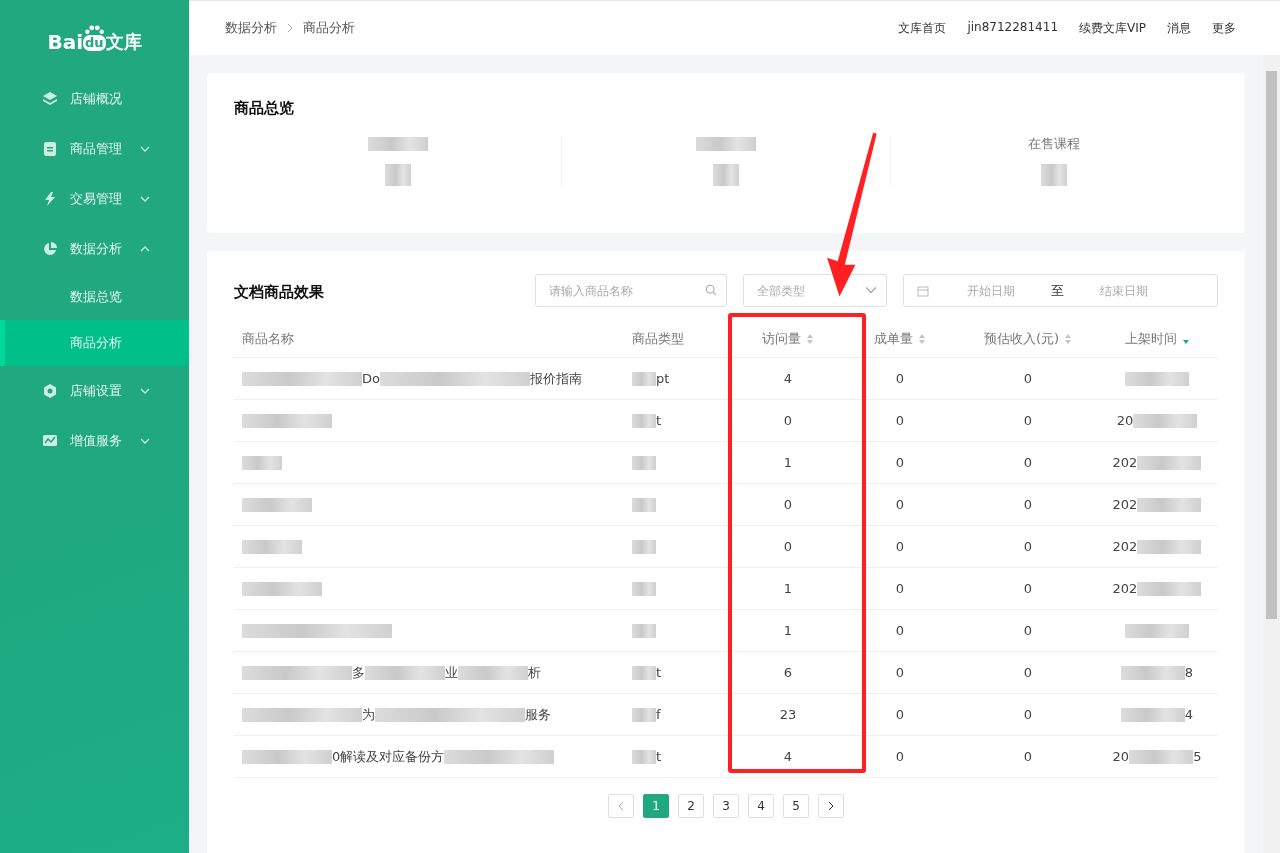 The width and height of the screenshot is (1280, 853). I want to click on cell-text: 服务, so click(538, 714).